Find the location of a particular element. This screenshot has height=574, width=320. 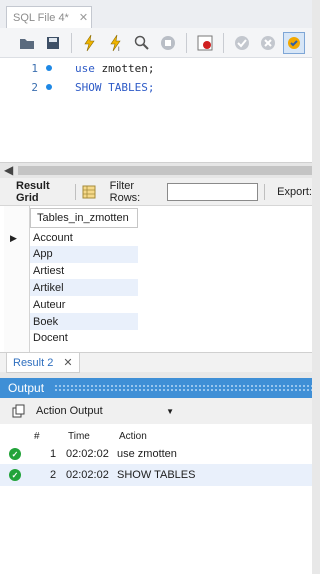

result-tab-strip: Result 2 ✕ is located at coordinates (156, 362).